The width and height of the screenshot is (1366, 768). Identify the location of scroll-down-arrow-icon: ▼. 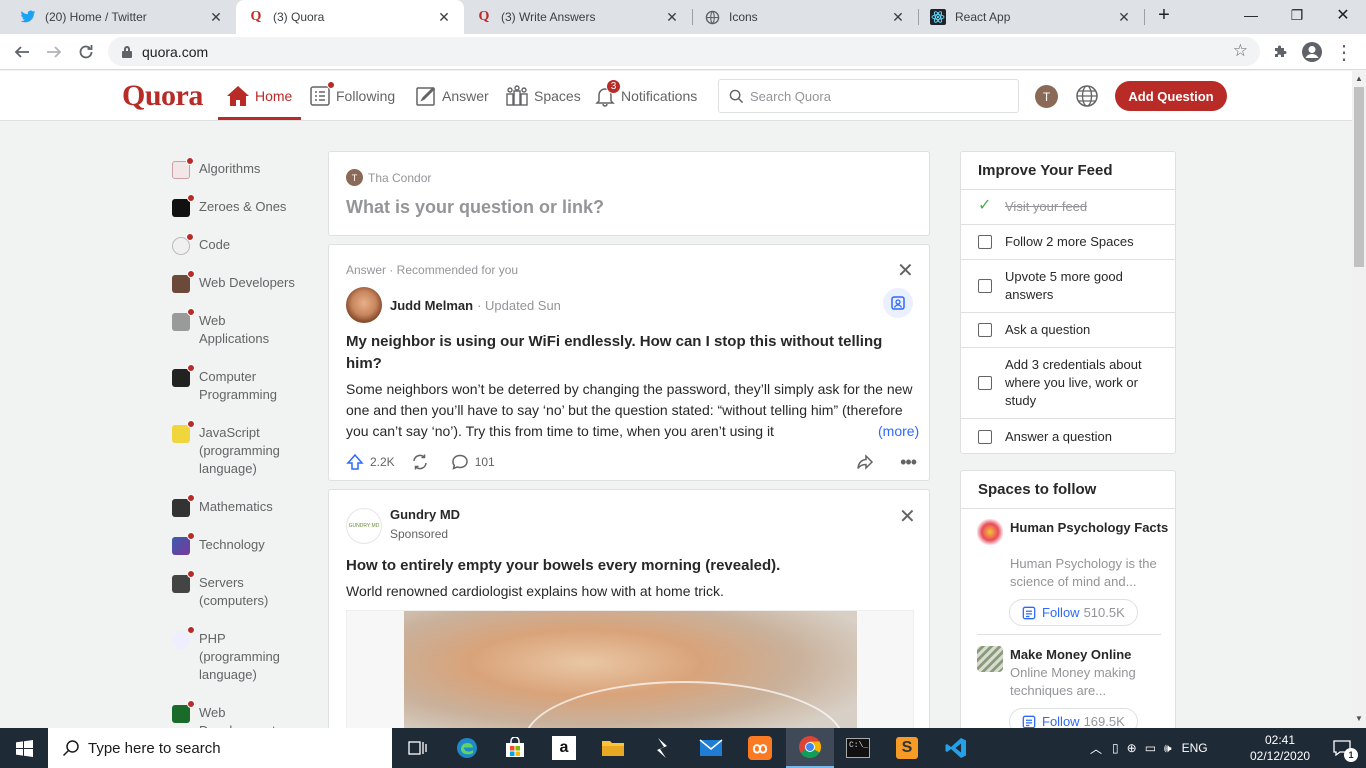
(1359, 718).